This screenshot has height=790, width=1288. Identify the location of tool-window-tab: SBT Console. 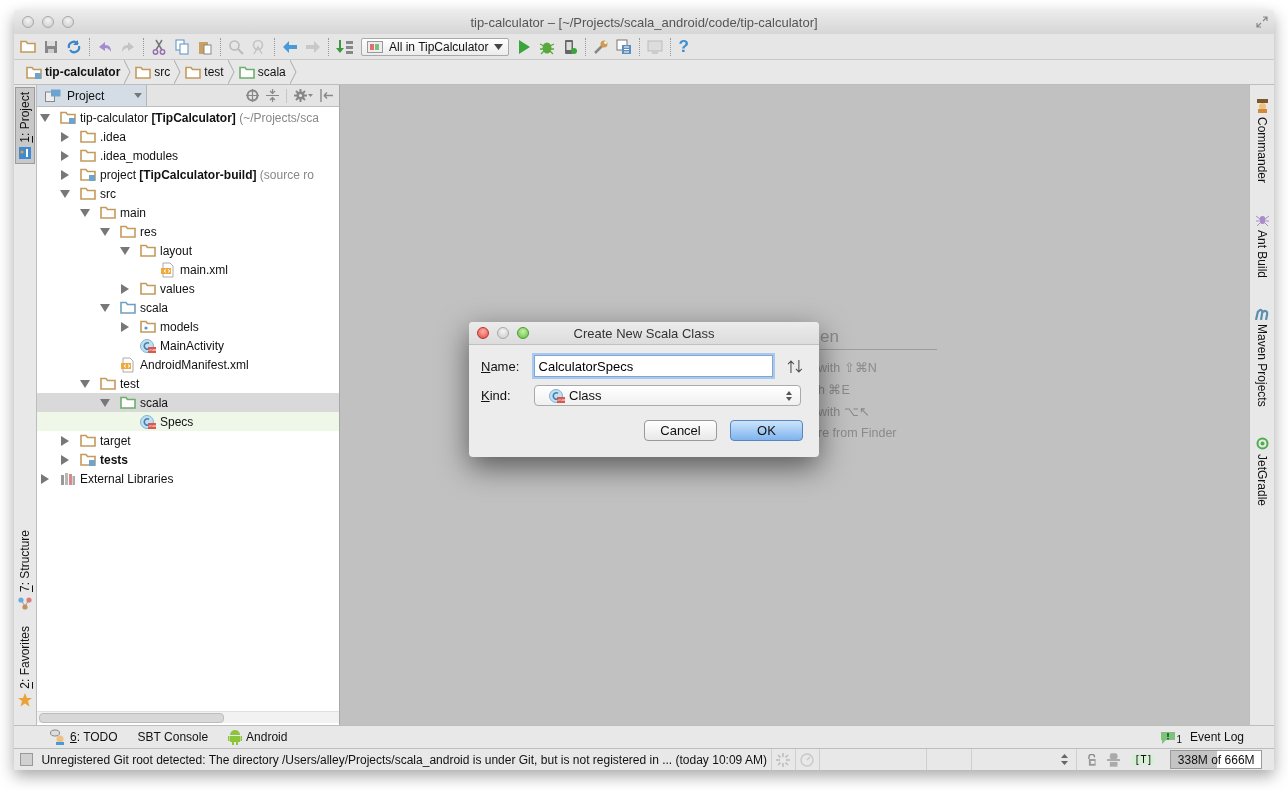
(173, 737).